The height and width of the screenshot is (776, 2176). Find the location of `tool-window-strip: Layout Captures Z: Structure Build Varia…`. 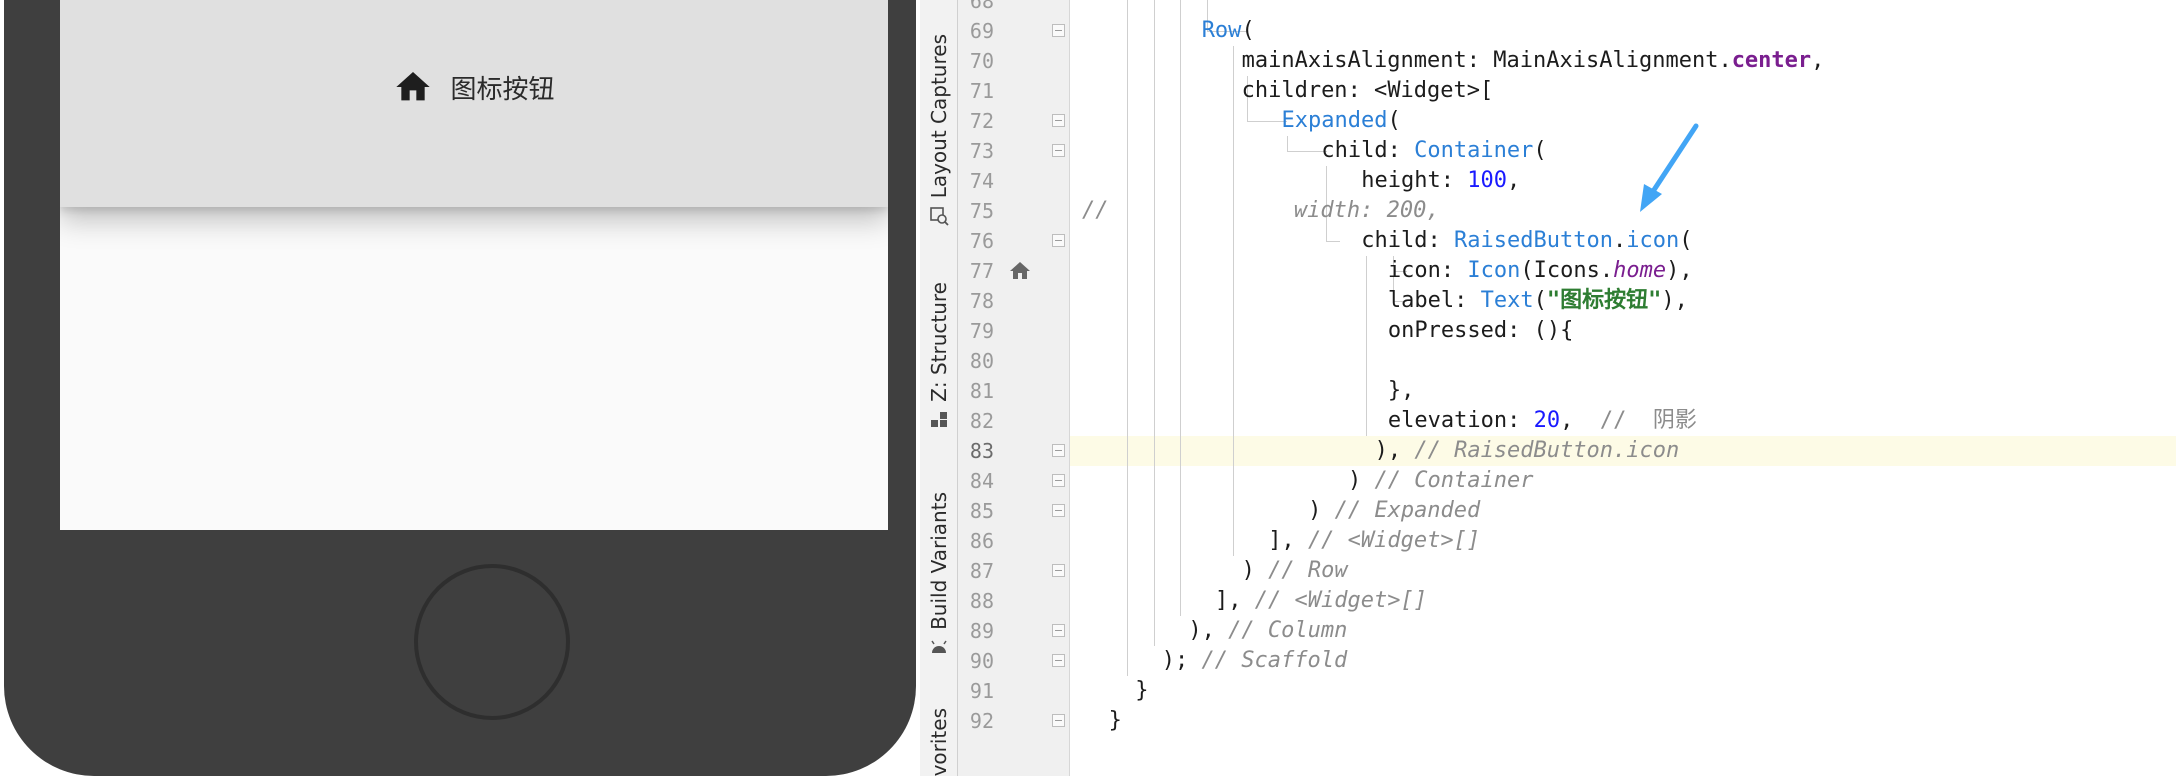

tool-window-strip: Layout Captures Z: Structure Build Varia… is located at coordinates (939, 388).